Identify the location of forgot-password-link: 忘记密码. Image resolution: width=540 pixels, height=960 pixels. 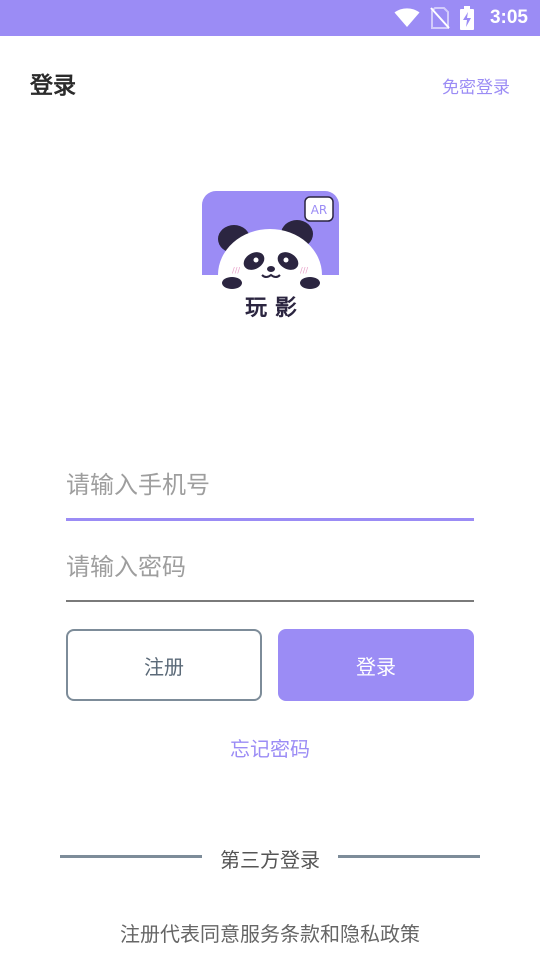
(270, 747).